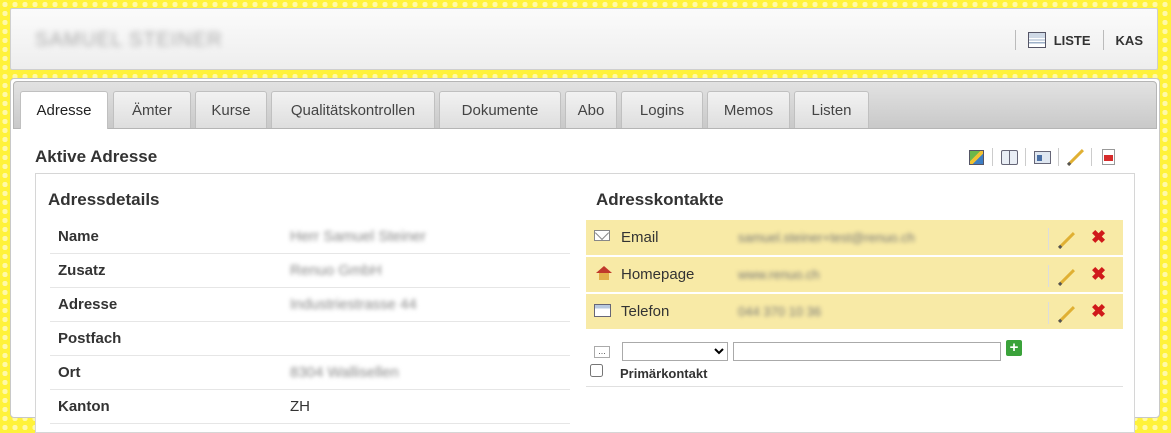  What do you see at coordinates (152, 109) in the screenshot?
I see `tab-aemter: Ämter` at bounding box center [152, 109].